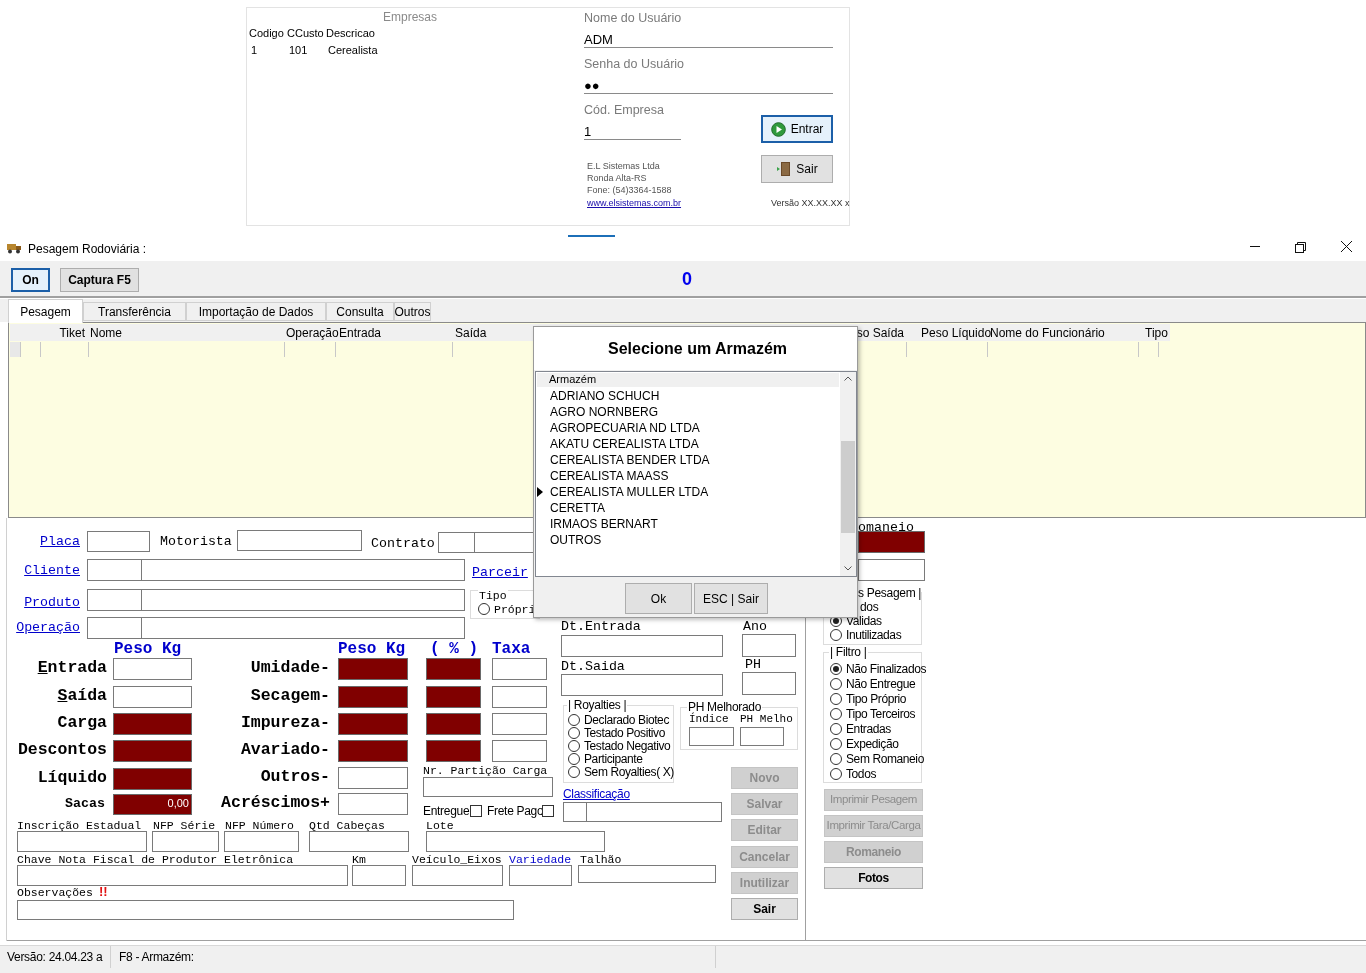 This screenshot has height=973, width=1366. Describe the element at coordinates (687, 428) in the screenshot. I see `list-item: AGROPECUARIA ND LTDA` at that location.